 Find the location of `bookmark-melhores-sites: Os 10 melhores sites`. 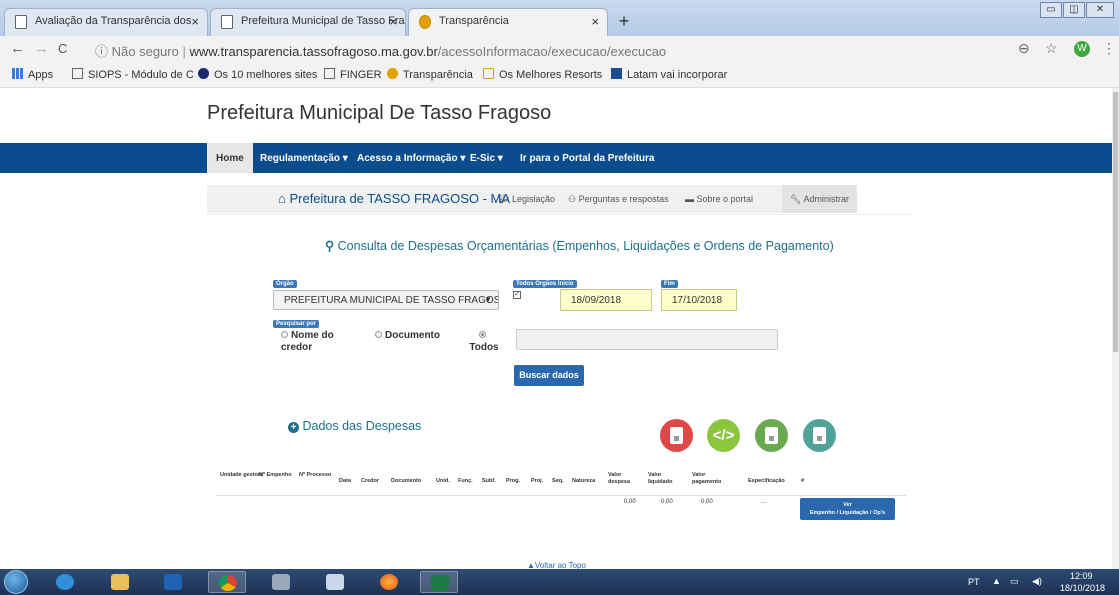

bookmark-melhores-sites: Os 10 melhores sites is located at coordinates (257, 74).